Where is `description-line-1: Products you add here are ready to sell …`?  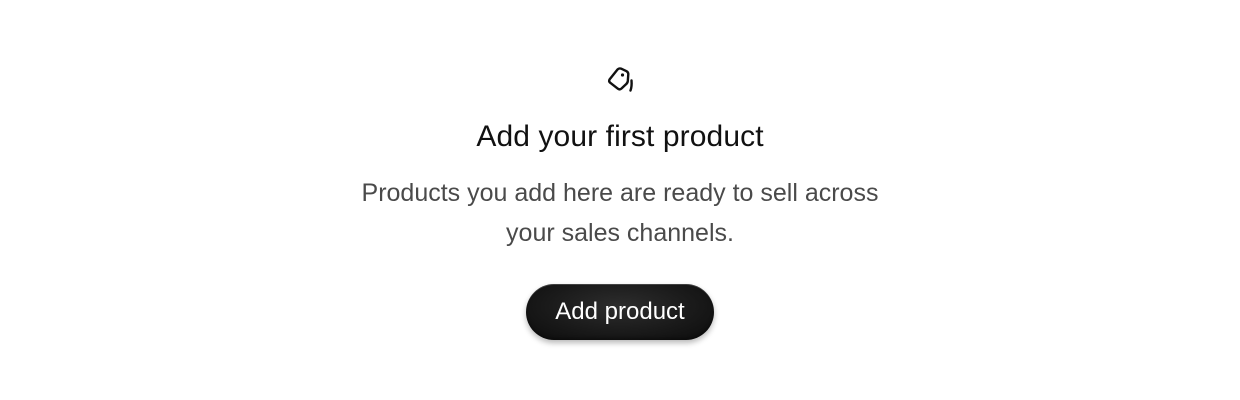 description-line-1: Products you add here are ready to sell … is located at coordinates (620, 193).